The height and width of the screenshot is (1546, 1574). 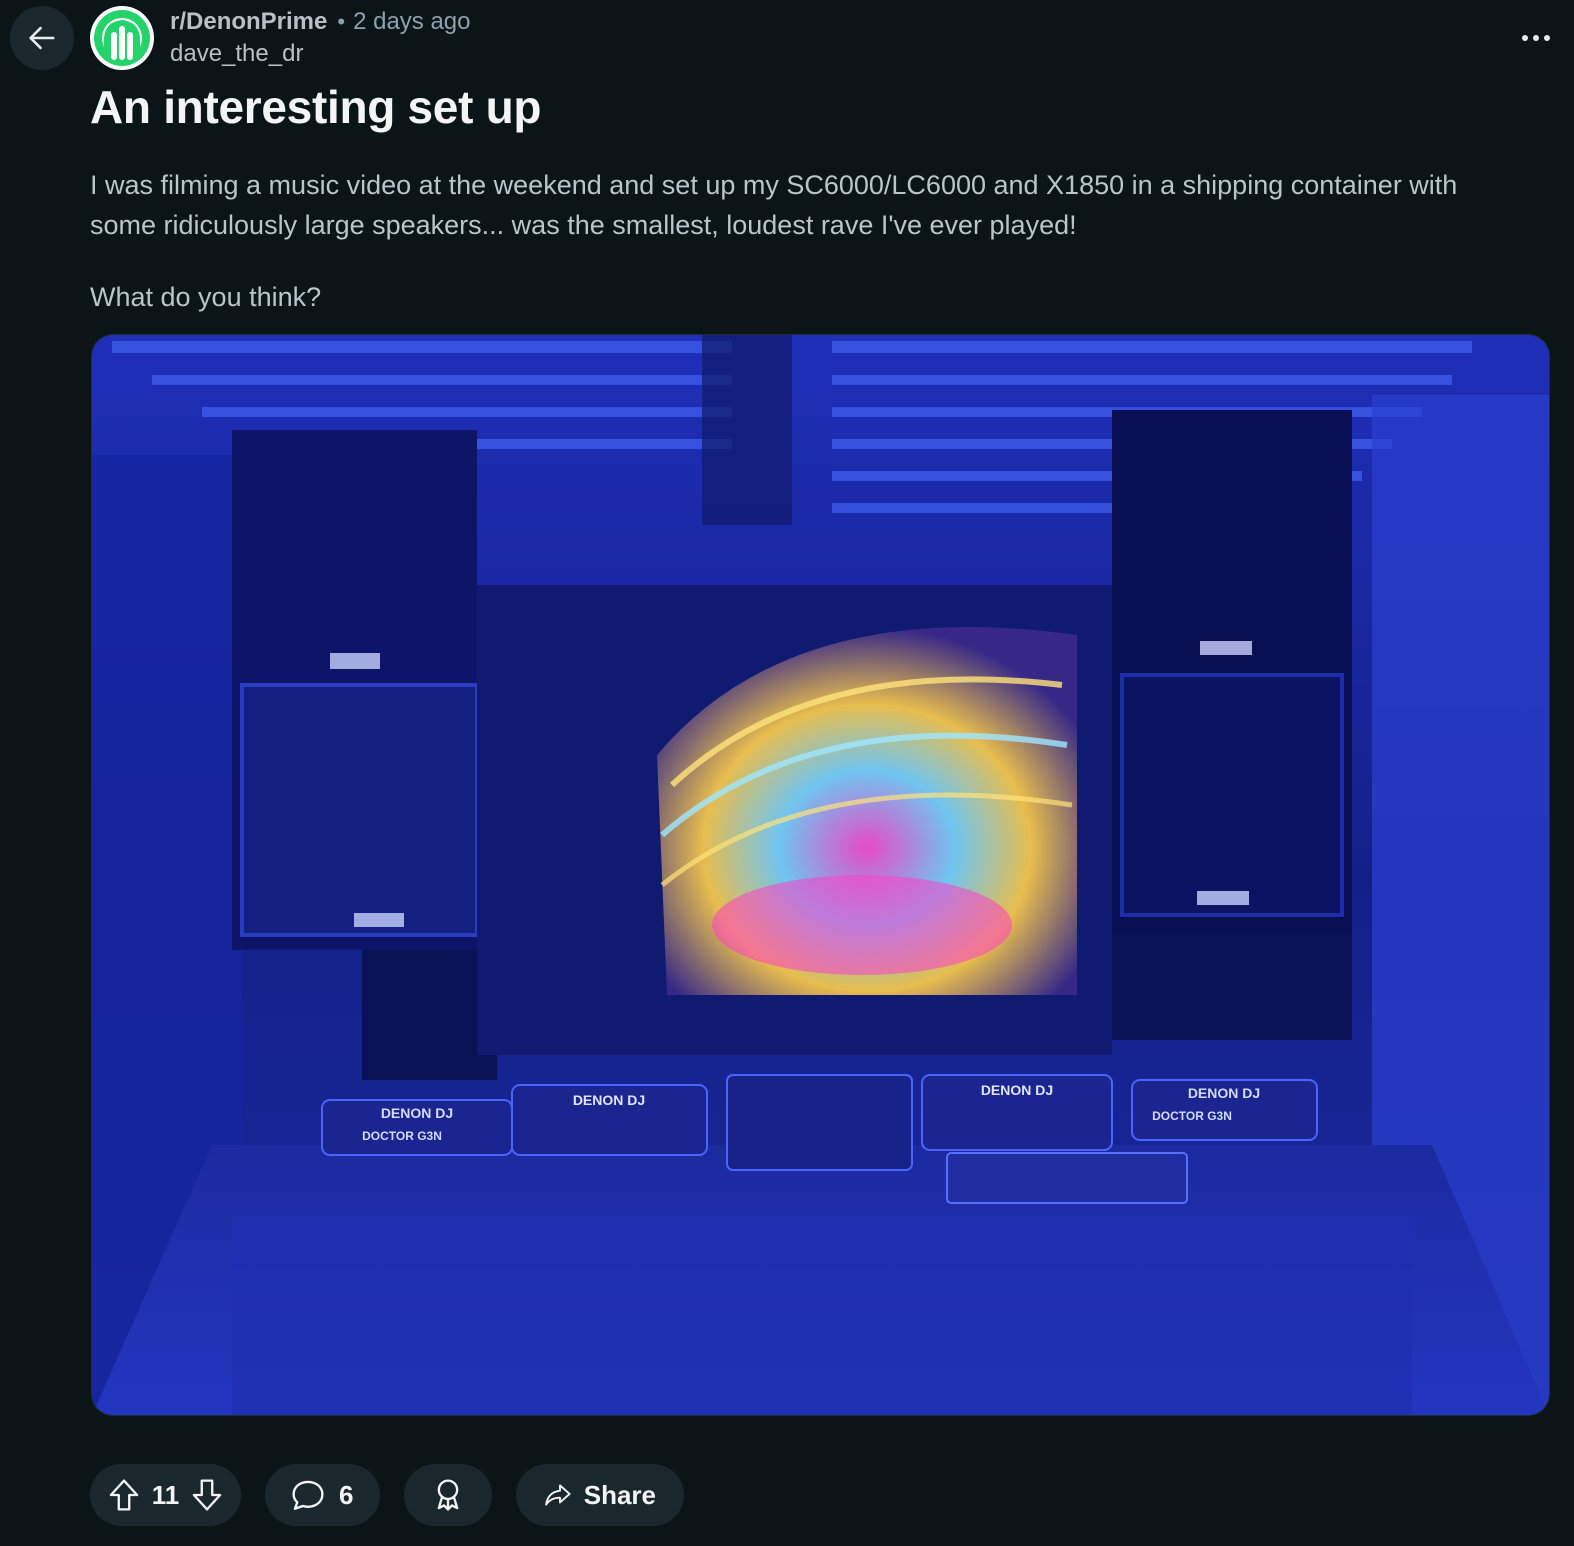 I want to click on ellipsis-icon, so click(x=1536, y=38).